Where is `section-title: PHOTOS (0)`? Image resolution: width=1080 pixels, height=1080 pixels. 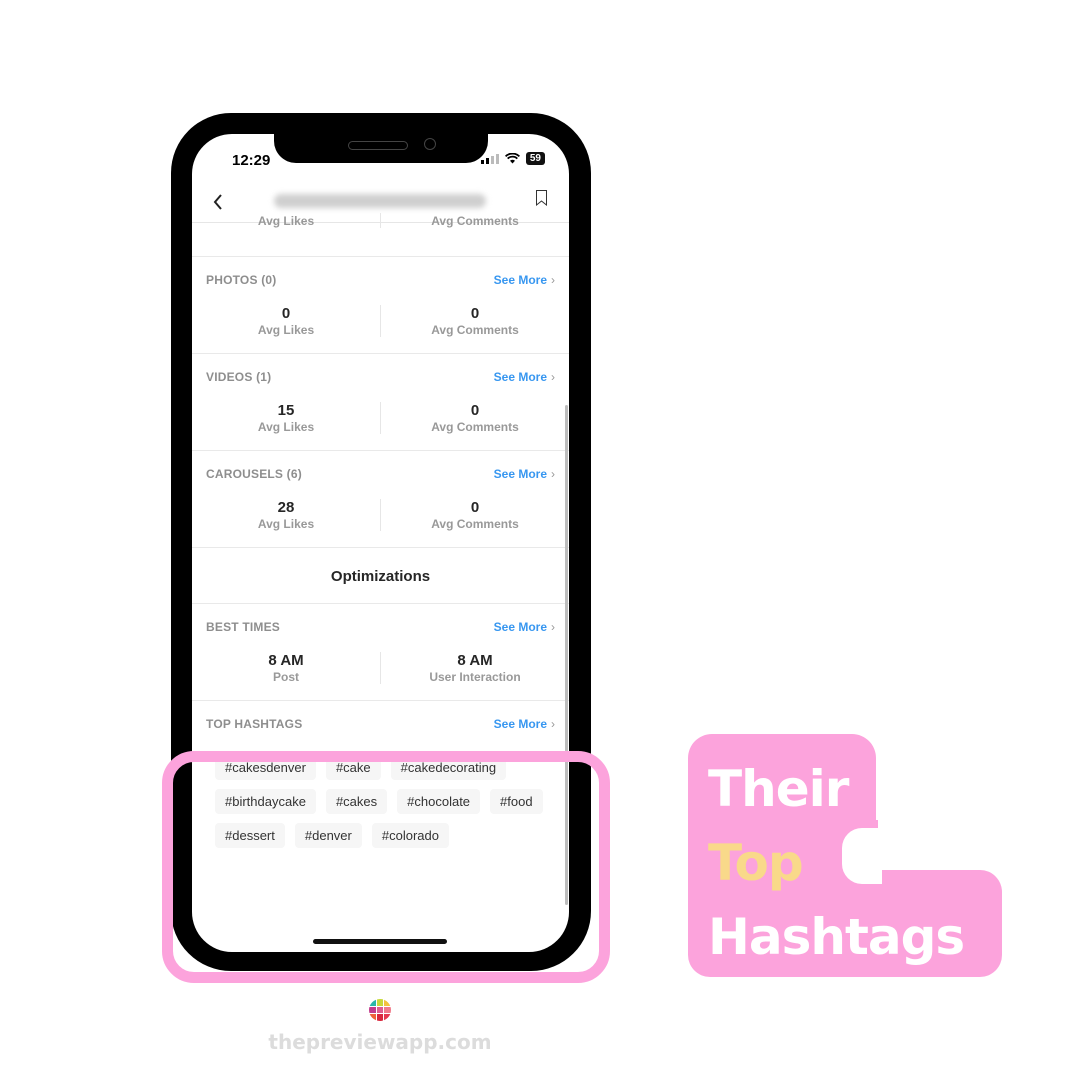 section-title: PHOTOS (0) is located at coordinates (241, 280).